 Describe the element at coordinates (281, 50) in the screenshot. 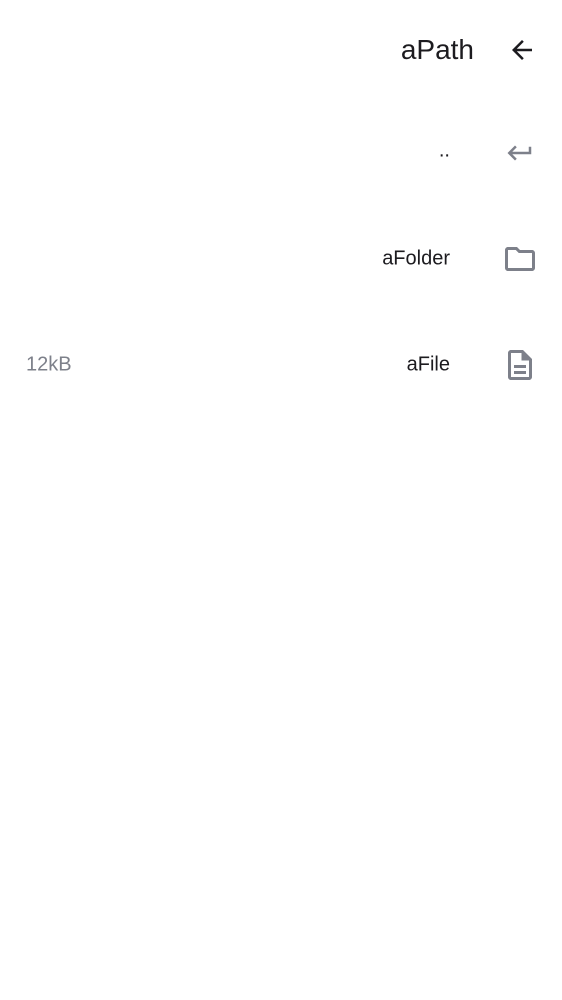

I see `app-bar: aPath` at that location.